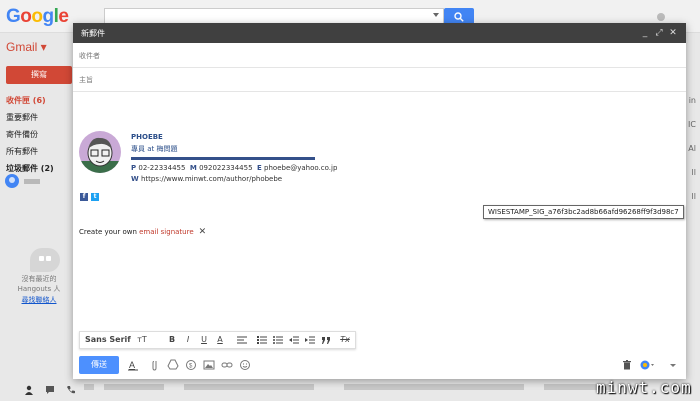 The width and height of the screenshot is (700, 401). What do you see at coordinates (89, 56) in the screenshot?
I see `to-placeholder: 收件者` at bounding box center [89, 56].